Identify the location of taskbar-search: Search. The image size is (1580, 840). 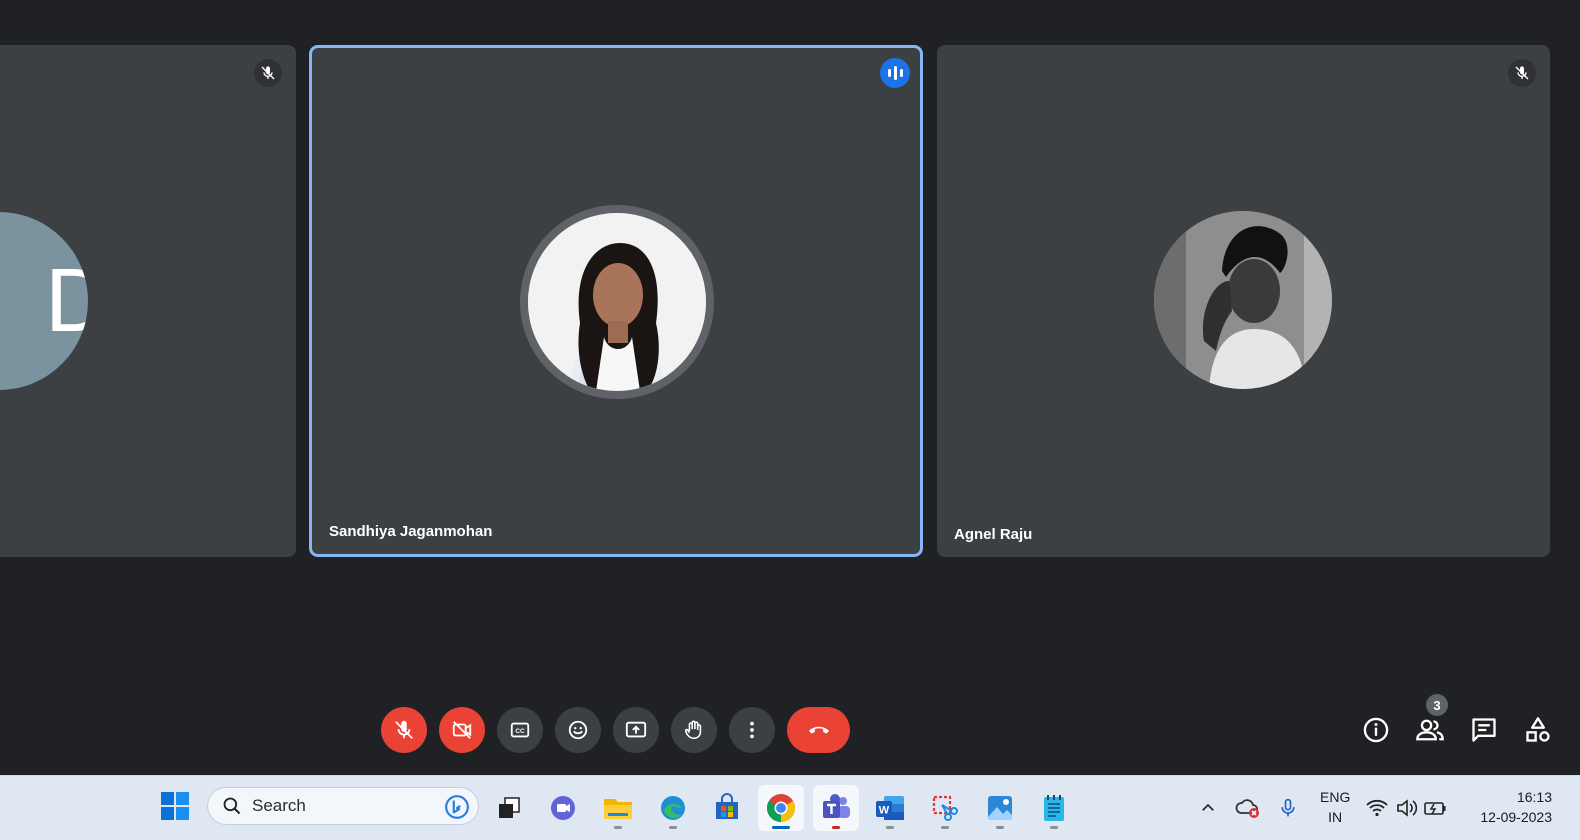
(343, 806).